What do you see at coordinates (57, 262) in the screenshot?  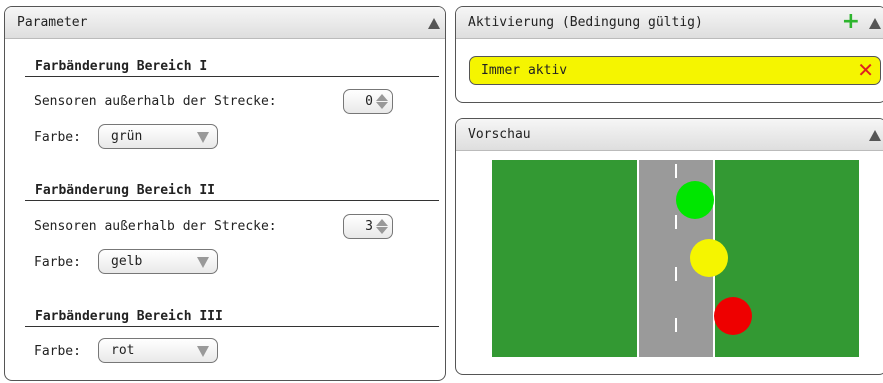 I see `color-label-2: Farbe:` at bounding box center [57, 262].